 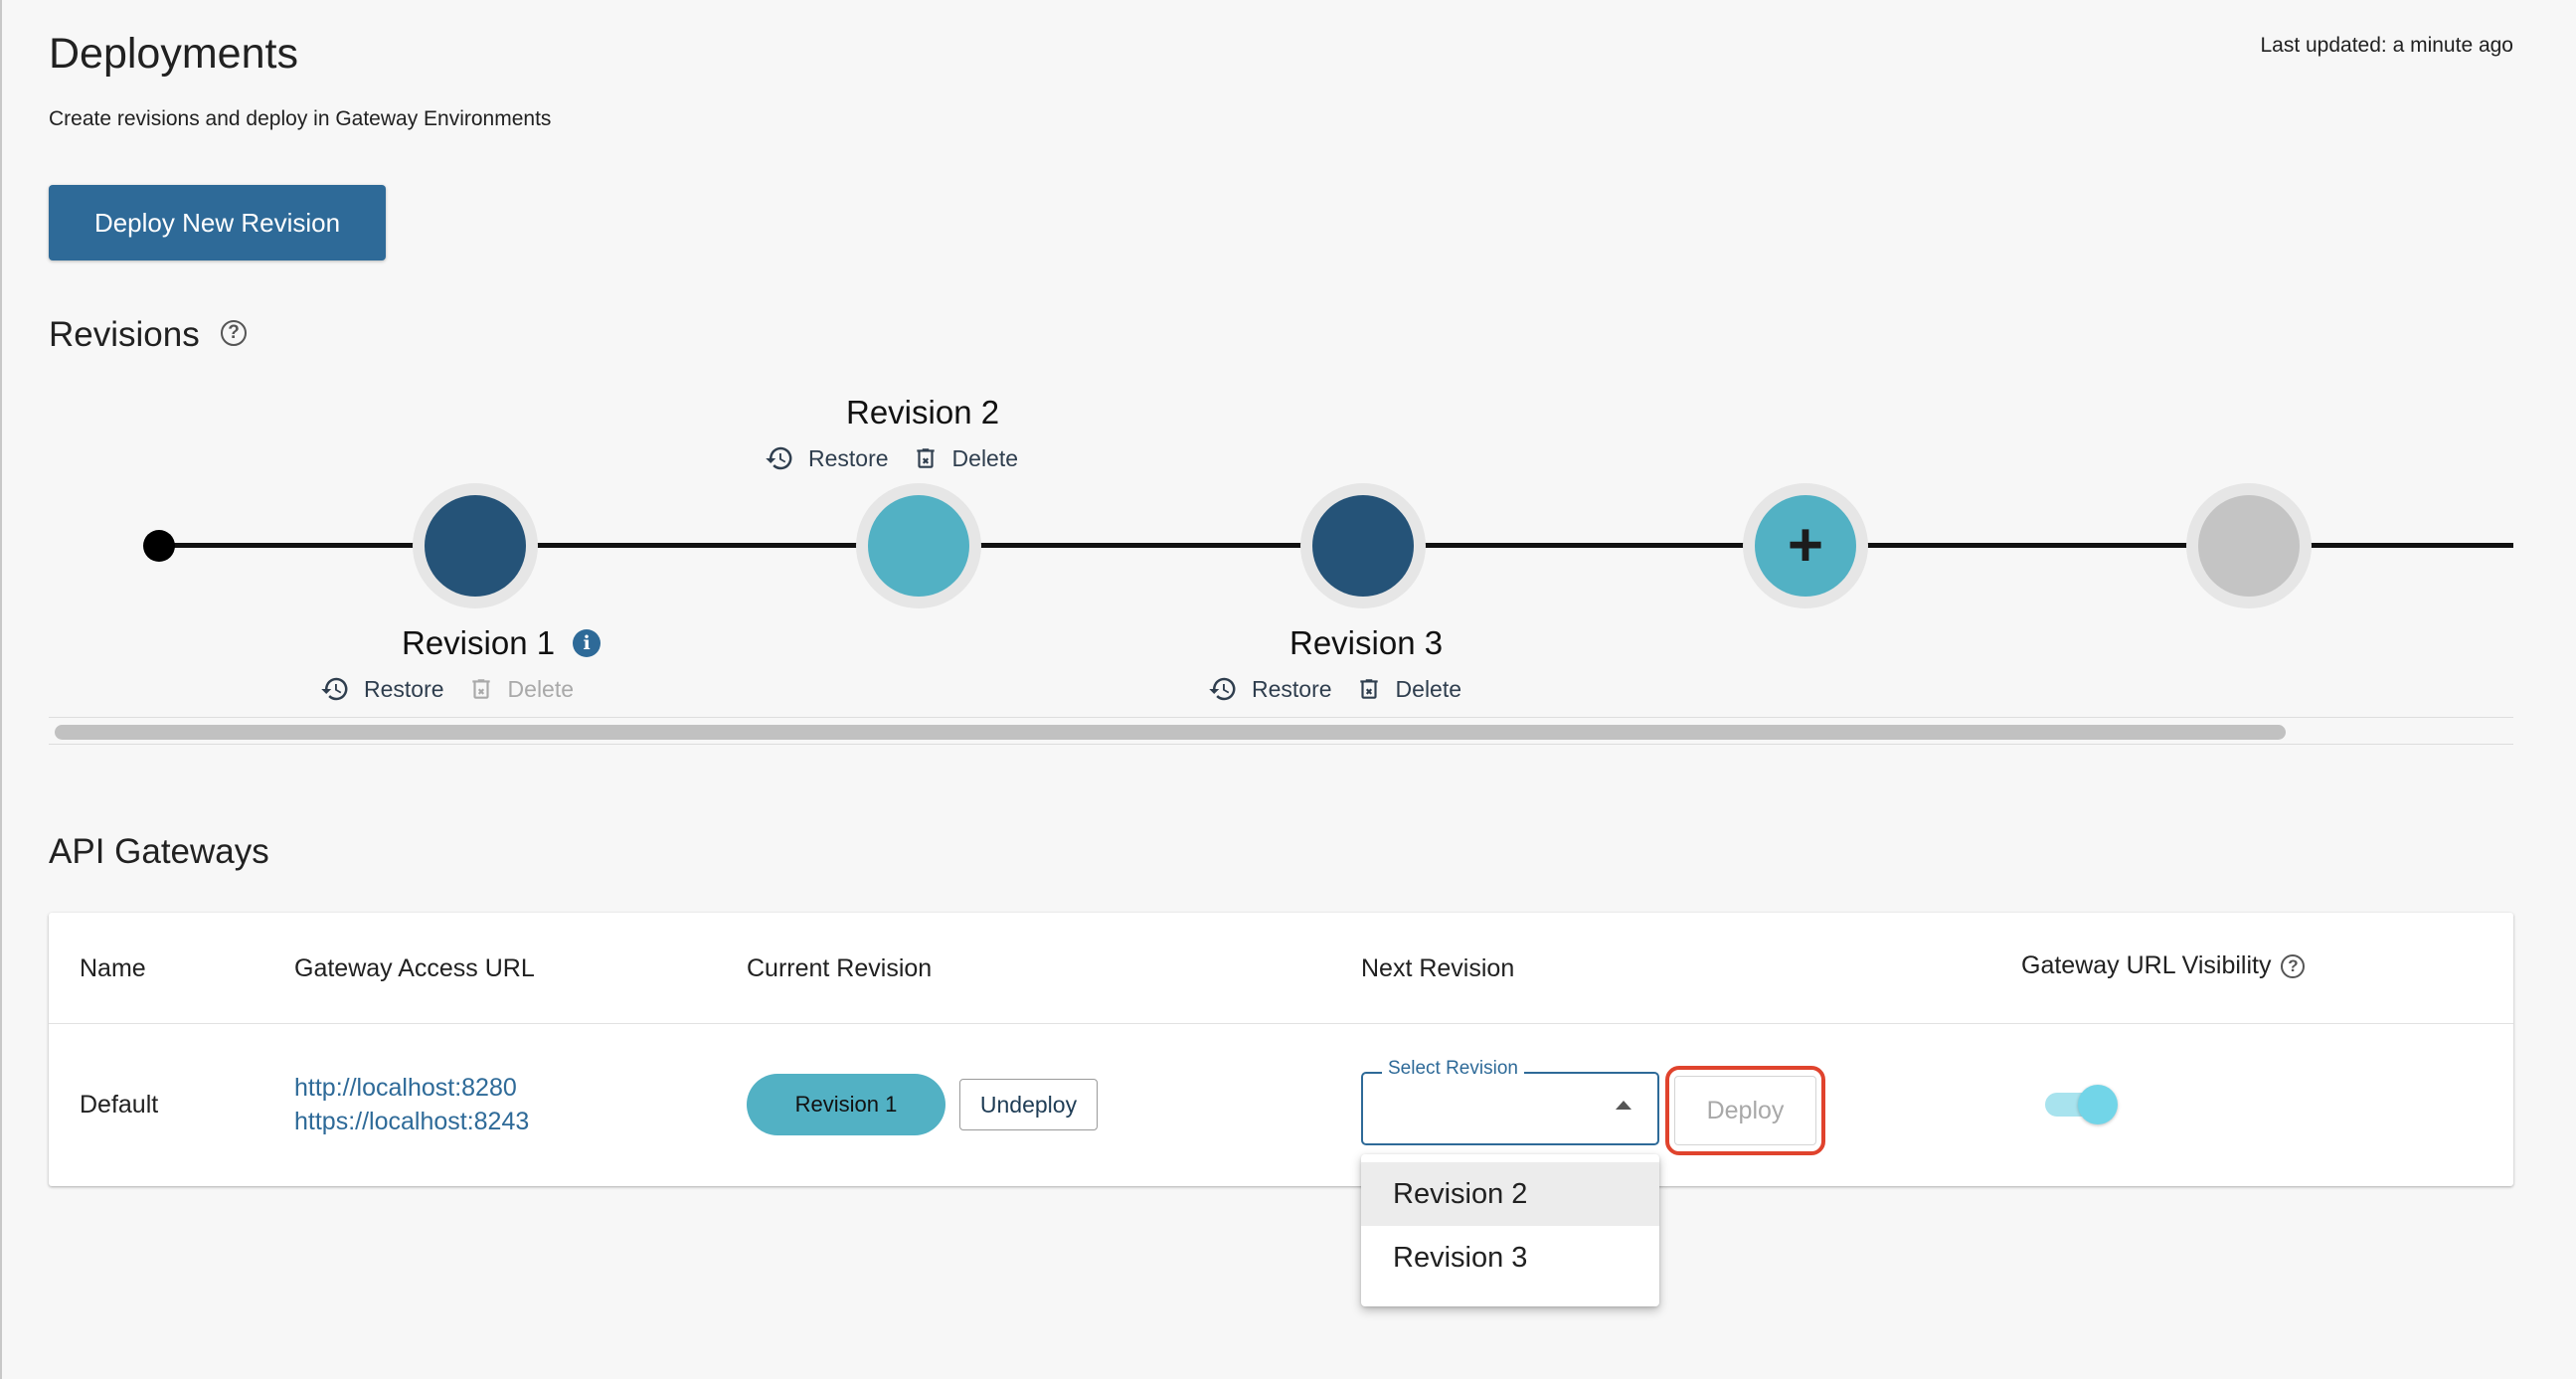 What do you see at coordinates (414, 968) in the screenshot?
I see `column-header-gateway-url: Gateway Access URL` at bounding box center [414, 968].